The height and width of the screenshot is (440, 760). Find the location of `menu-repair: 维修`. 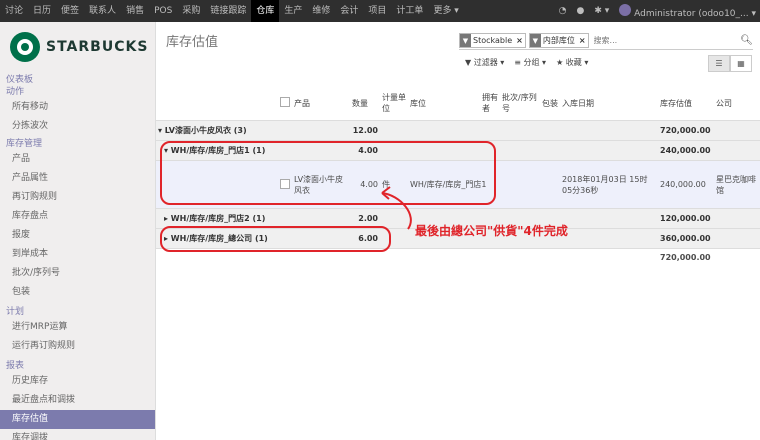

menu-repair: 维修 is located at coordinates (321, 11).